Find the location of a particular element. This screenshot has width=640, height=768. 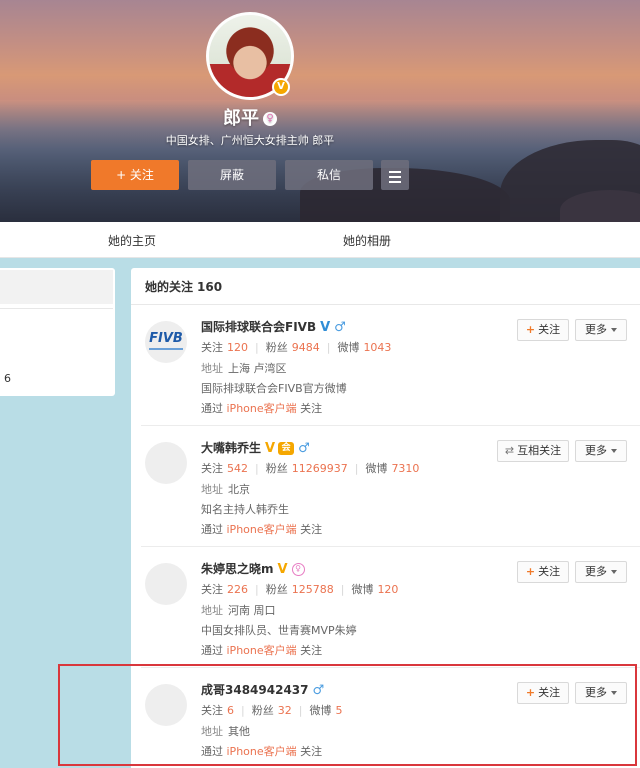

follow-count: 226 is located at coordinates (237, 589).